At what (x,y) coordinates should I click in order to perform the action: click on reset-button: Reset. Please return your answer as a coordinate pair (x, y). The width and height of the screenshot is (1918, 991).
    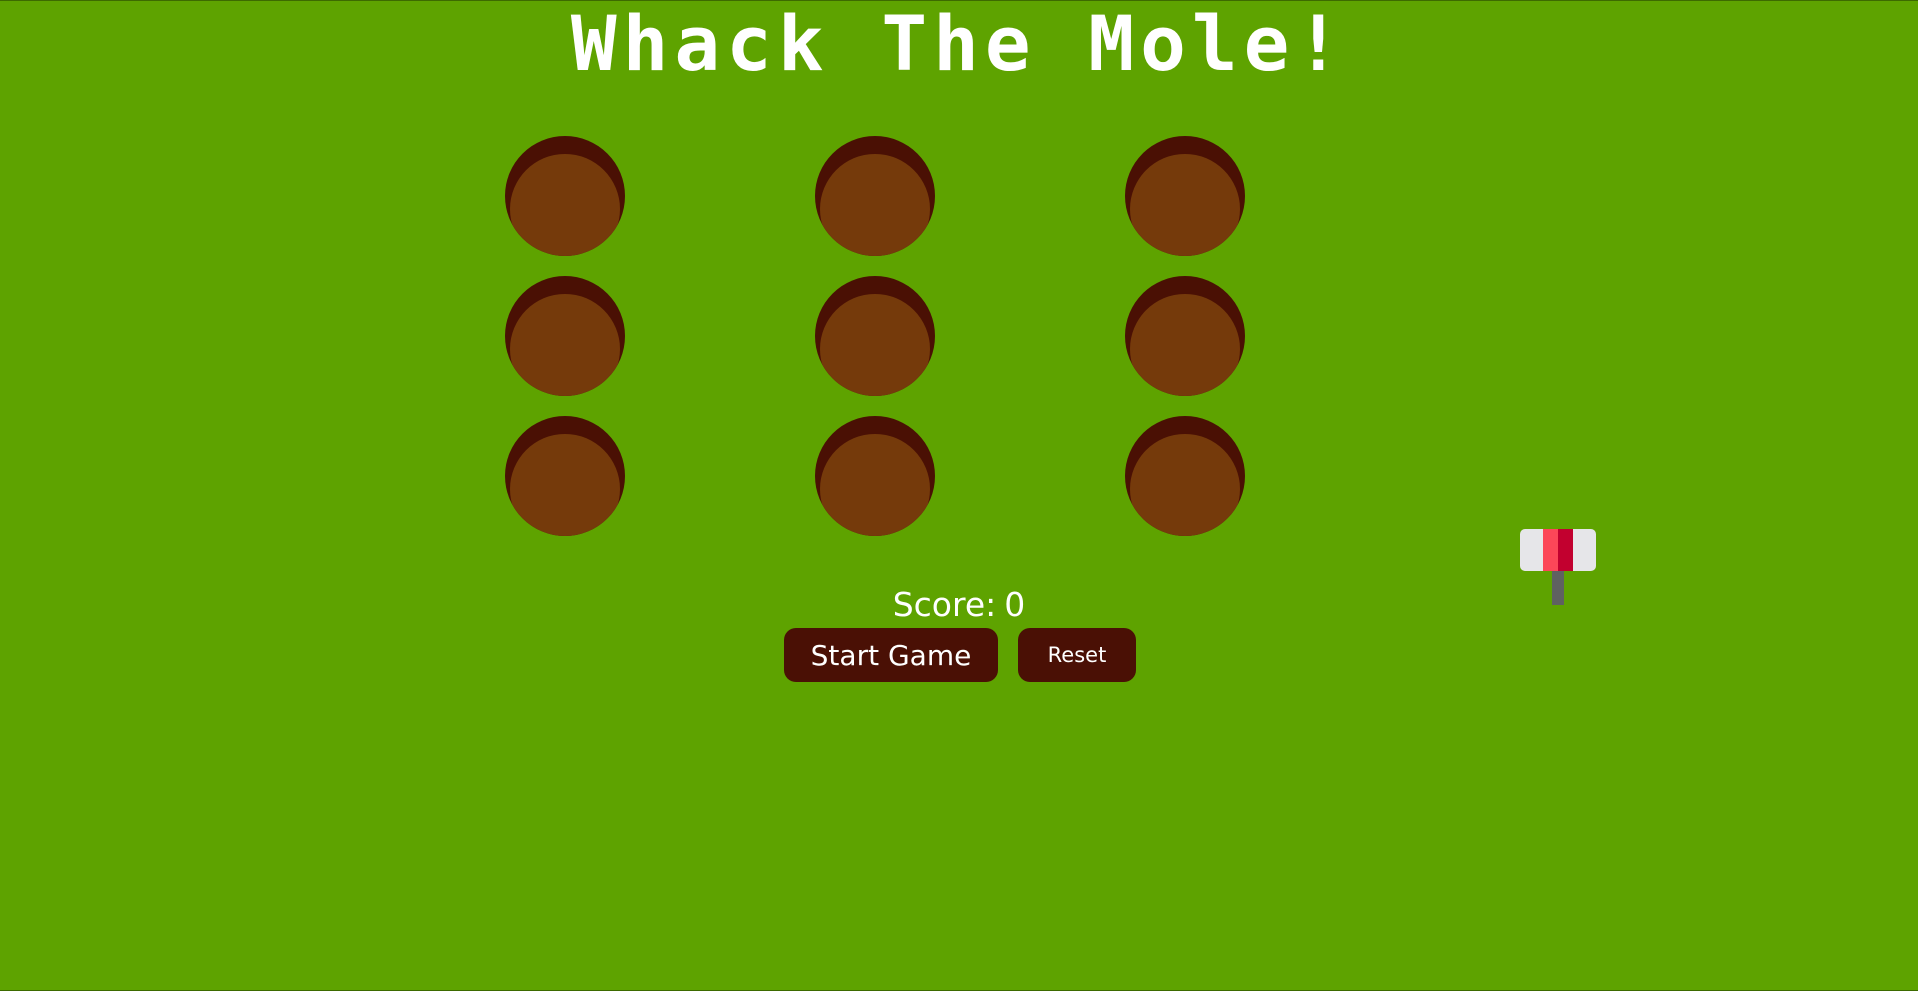
    Looking at the image, I should click on (1077, 655).